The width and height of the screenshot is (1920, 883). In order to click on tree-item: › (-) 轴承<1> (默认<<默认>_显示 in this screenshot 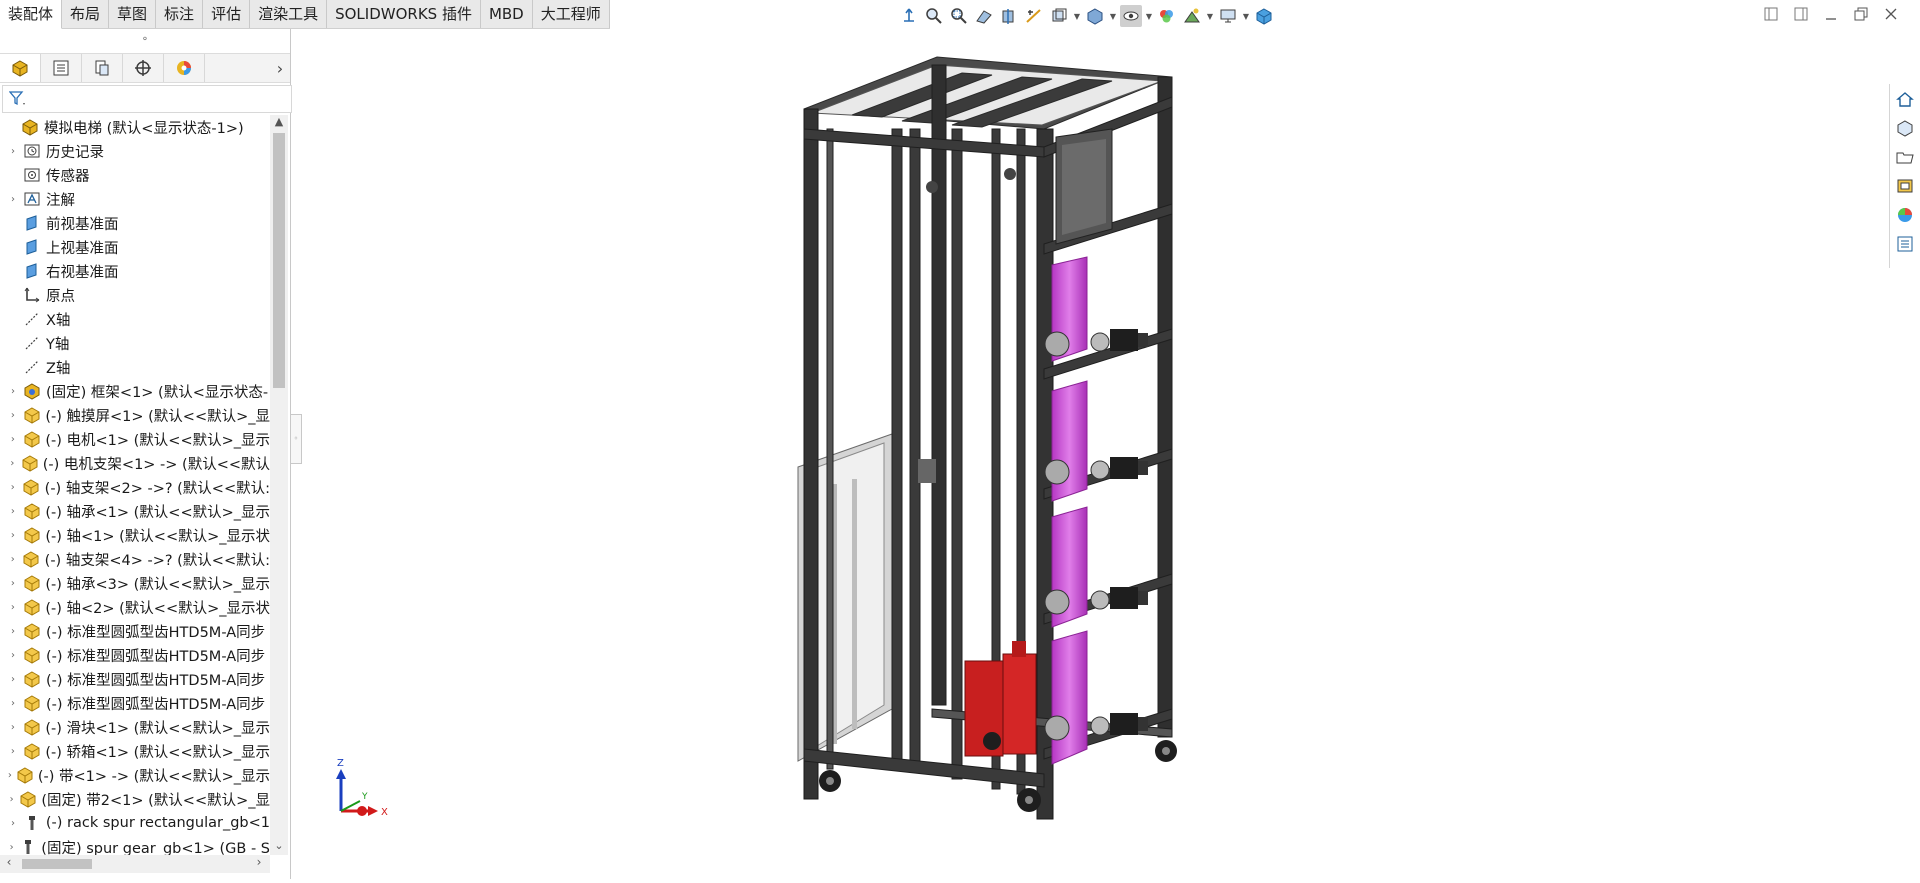, I will do `click(135, 511)`.